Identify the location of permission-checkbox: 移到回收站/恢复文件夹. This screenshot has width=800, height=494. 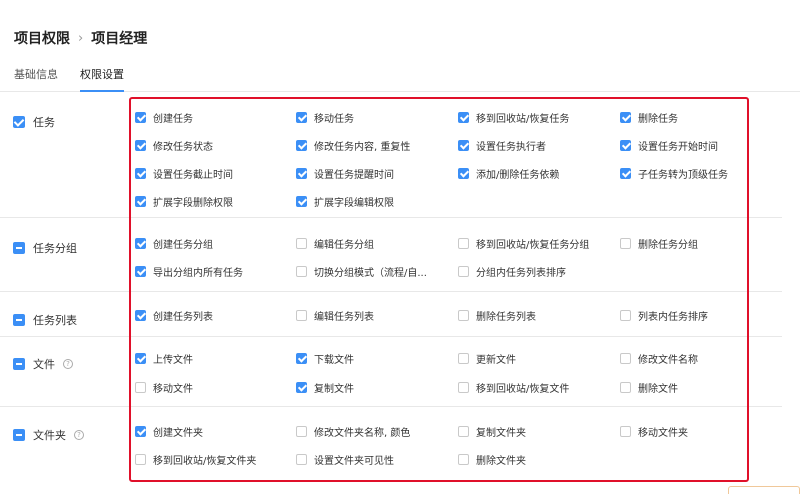
(195, 459).